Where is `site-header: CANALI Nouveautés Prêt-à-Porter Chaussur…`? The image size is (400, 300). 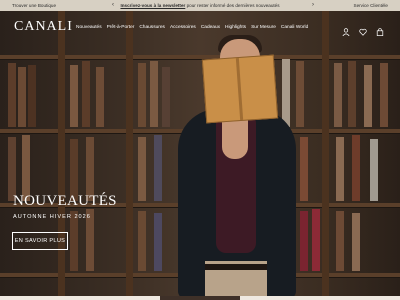
site-header: CANALI Nouveautés Prêt-à-Porter Chaussur… is located at coordinates (200, 27).